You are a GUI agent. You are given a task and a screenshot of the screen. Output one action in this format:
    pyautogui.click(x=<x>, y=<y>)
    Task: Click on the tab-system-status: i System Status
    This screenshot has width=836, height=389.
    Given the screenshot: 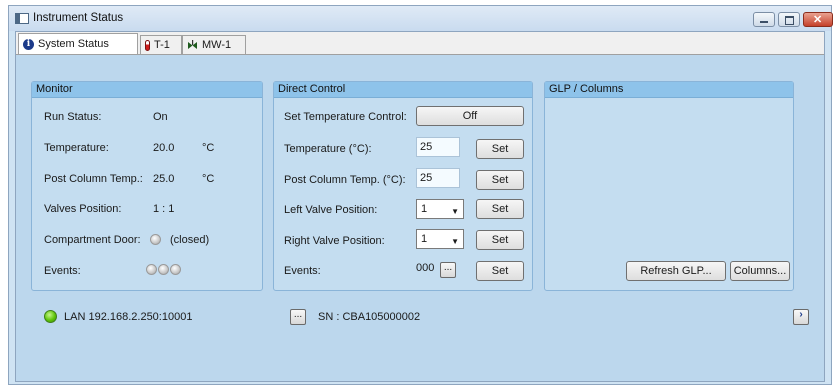 What is the action you would take?
    pyautogui.click(x=78, y=43)
    